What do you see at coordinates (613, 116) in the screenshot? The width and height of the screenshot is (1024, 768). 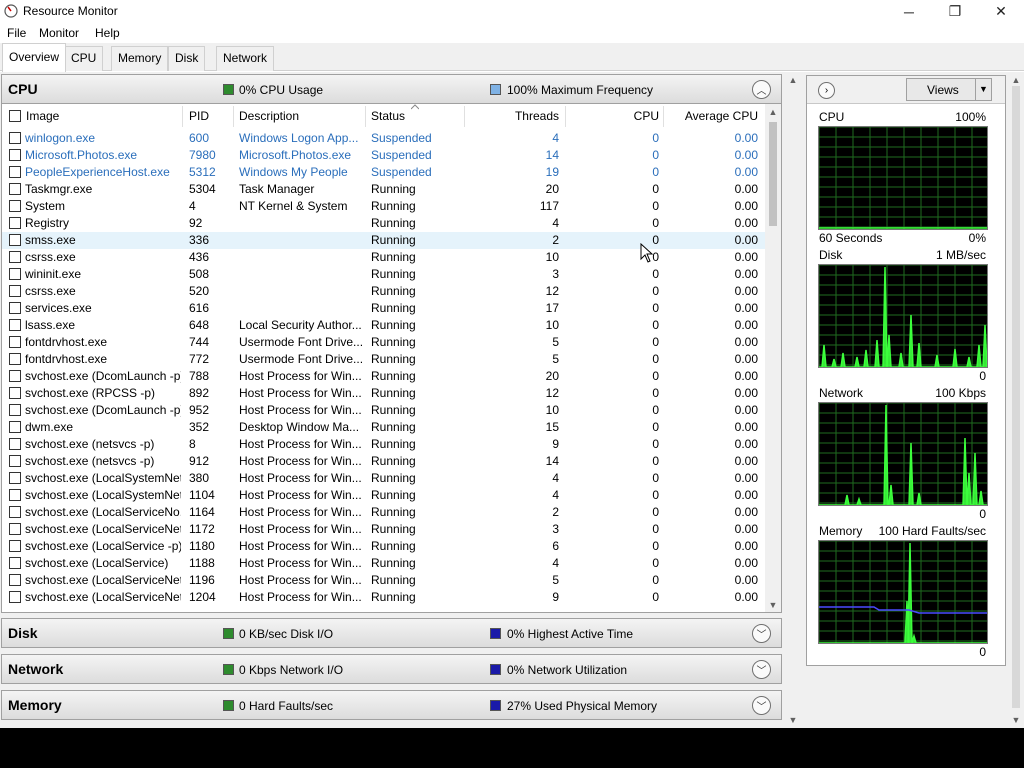 I see `column-header-cpu: CPU` at bounding box center [613, 116].